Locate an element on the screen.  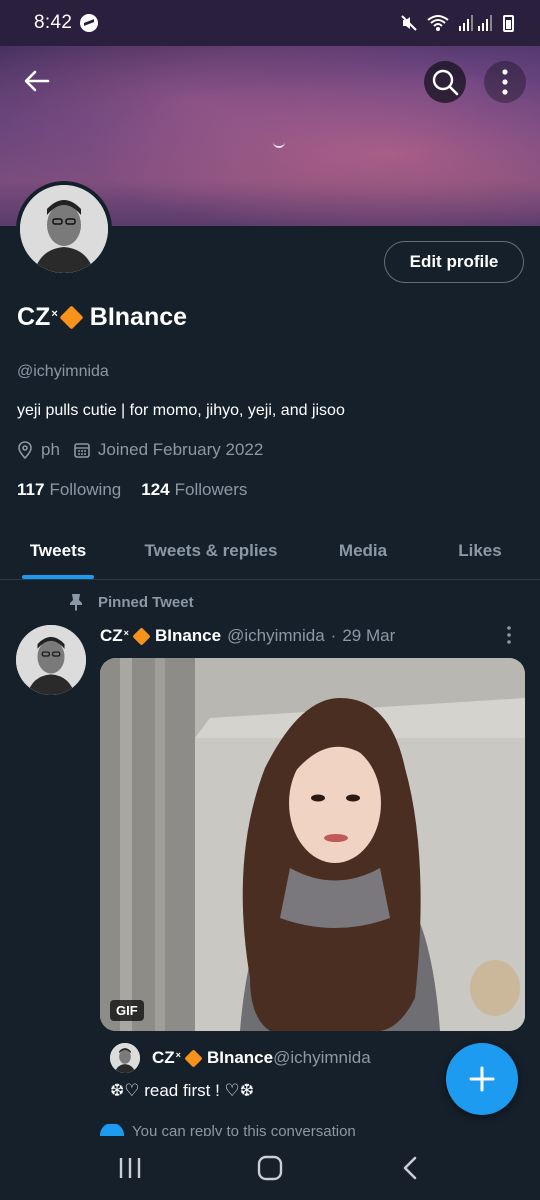
edit-profile-button: Edit profile is located at coordinates (454, 262).